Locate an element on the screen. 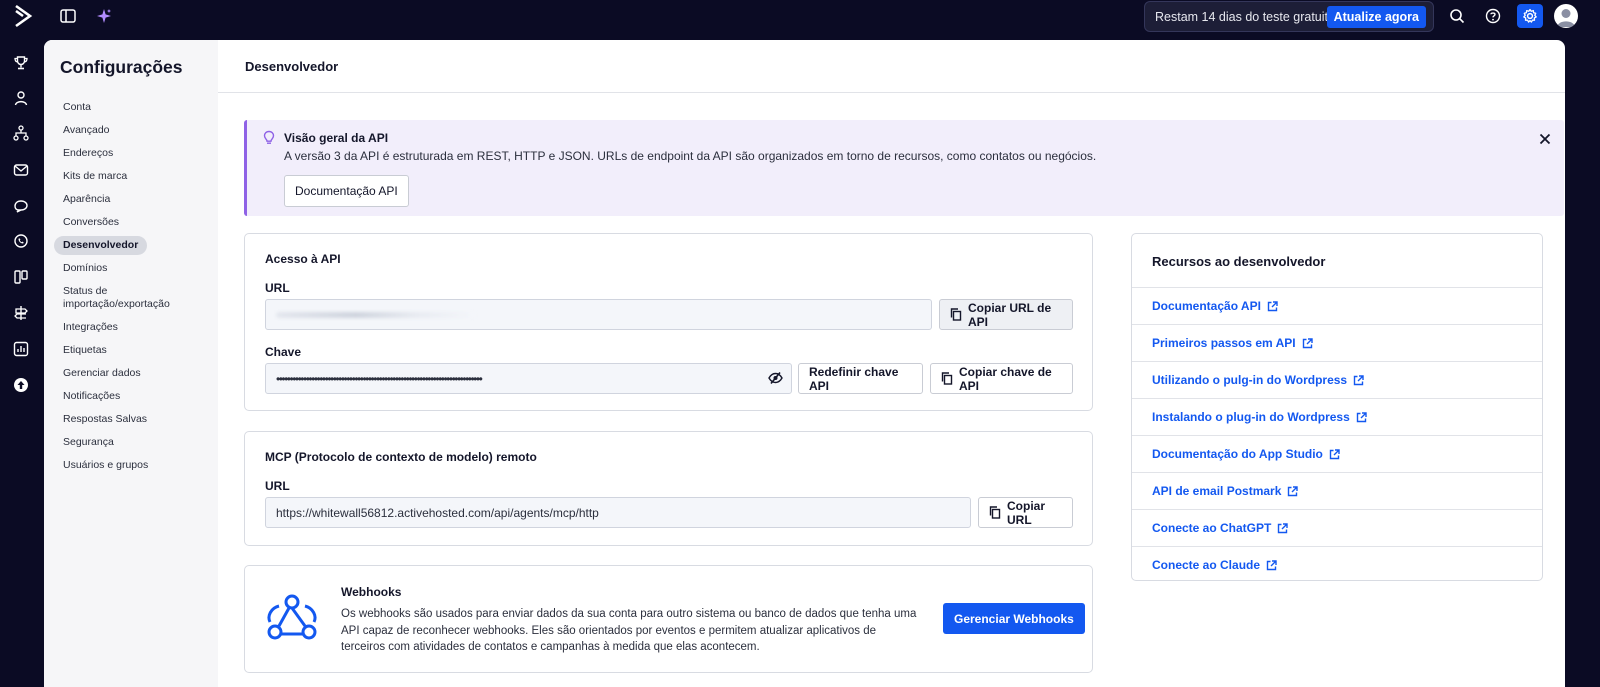 Image resolution: width=1600 pixels, height=687 pixels. sidebar-item-usuarios-e-grupos: Usuários e grupos is located at coordinates (105, 465).